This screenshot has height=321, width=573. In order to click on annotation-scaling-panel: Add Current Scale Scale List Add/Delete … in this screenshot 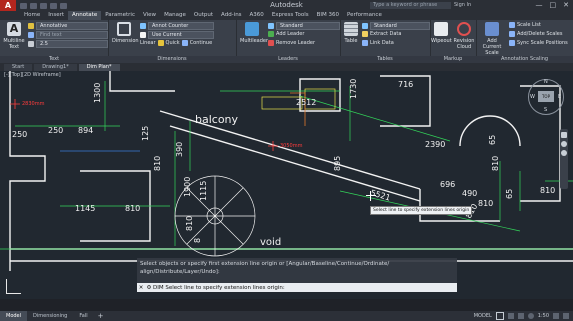, I will do `click(524, 41)`.